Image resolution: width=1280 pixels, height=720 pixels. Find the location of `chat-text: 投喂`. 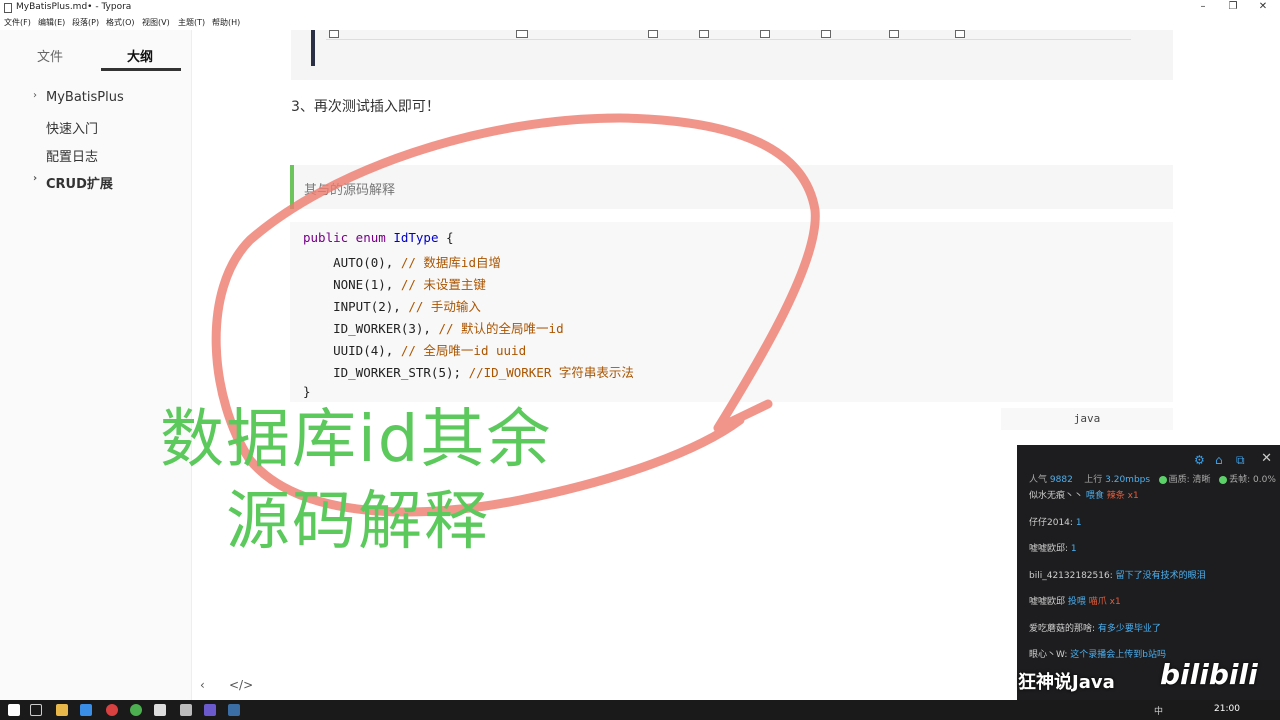

chat-text: 投喂 is located at coordinates (1076, 602).